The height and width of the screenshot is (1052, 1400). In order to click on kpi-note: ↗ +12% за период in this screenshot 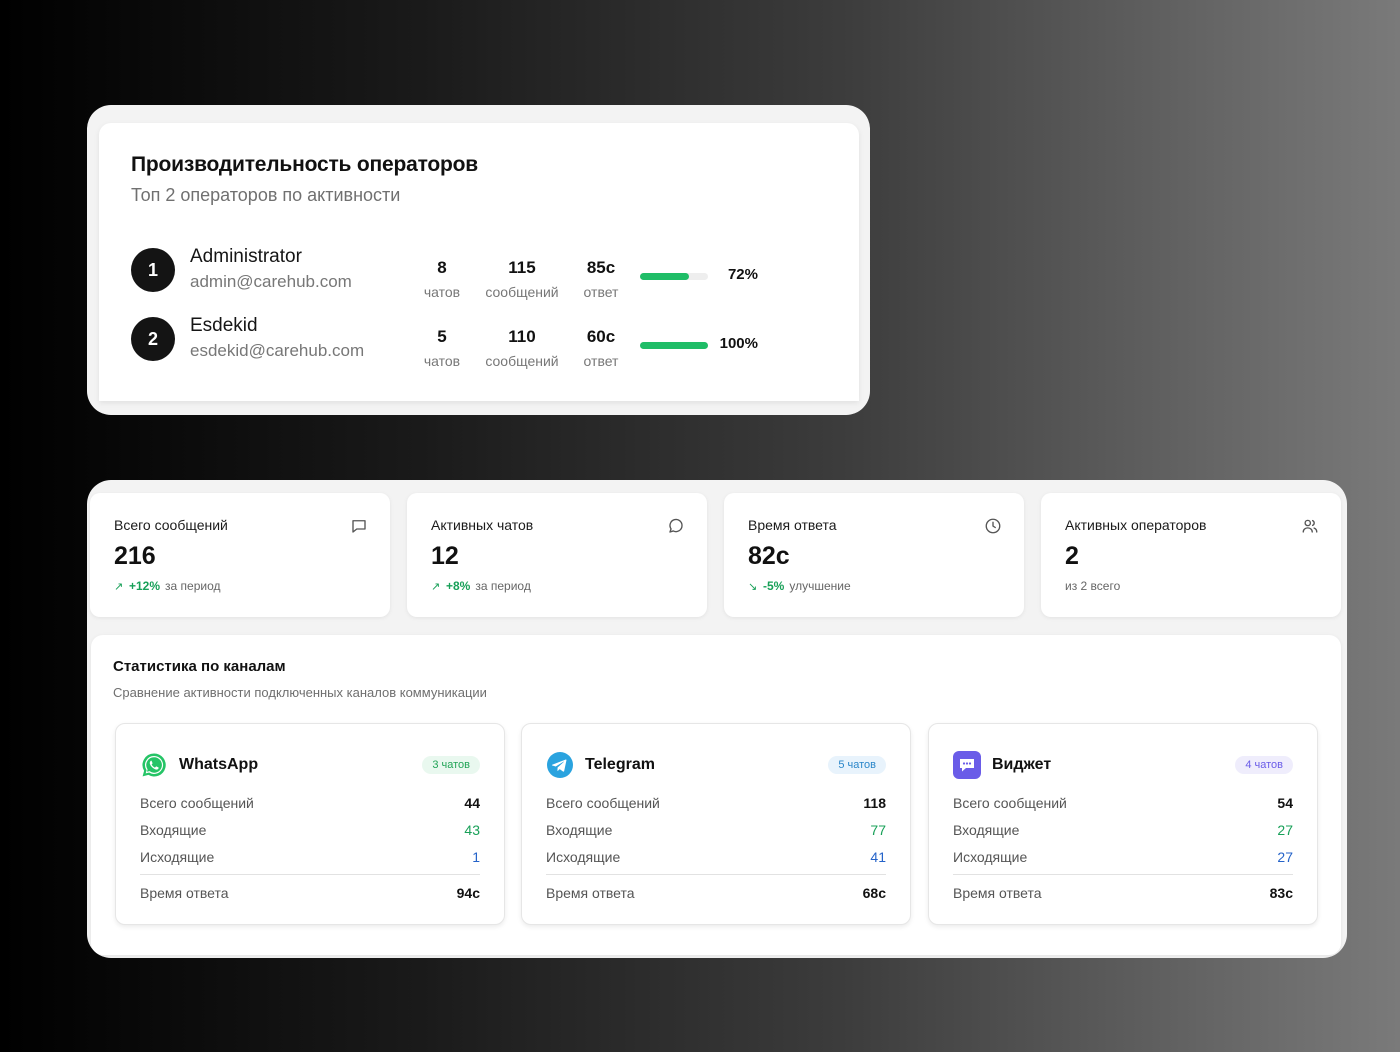, I will do `click(240, 586)`.